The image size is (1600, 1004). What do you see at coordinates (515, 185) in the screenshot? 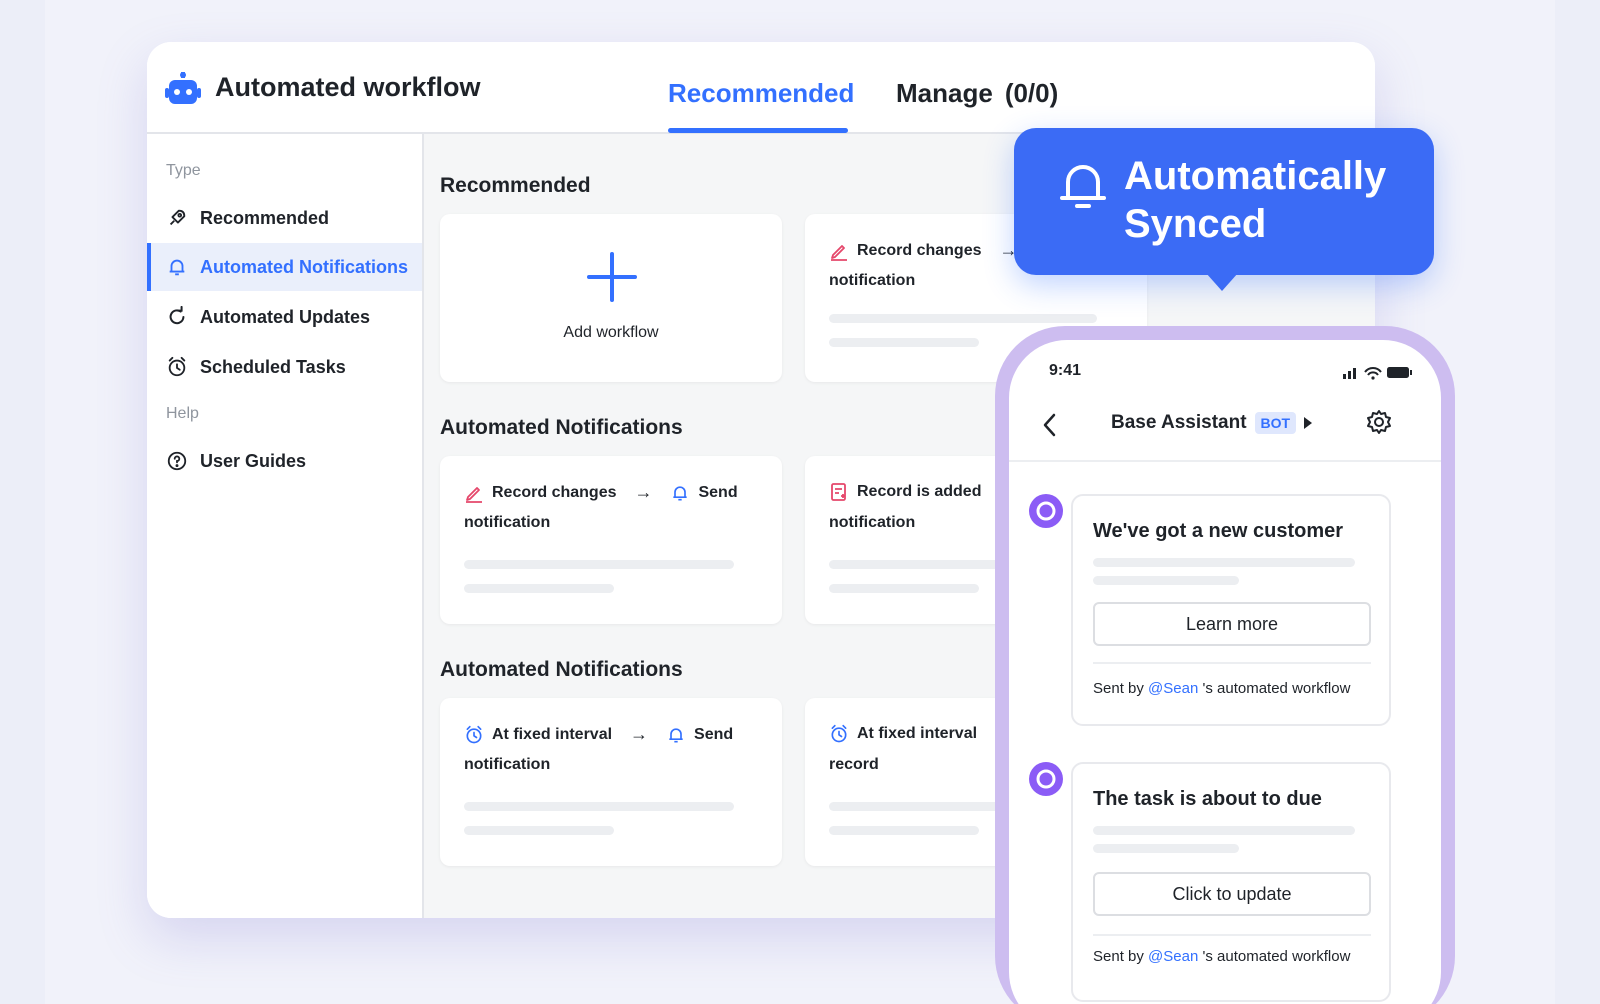
I see `section-title: Recommended` at bounding box center [515, 185].